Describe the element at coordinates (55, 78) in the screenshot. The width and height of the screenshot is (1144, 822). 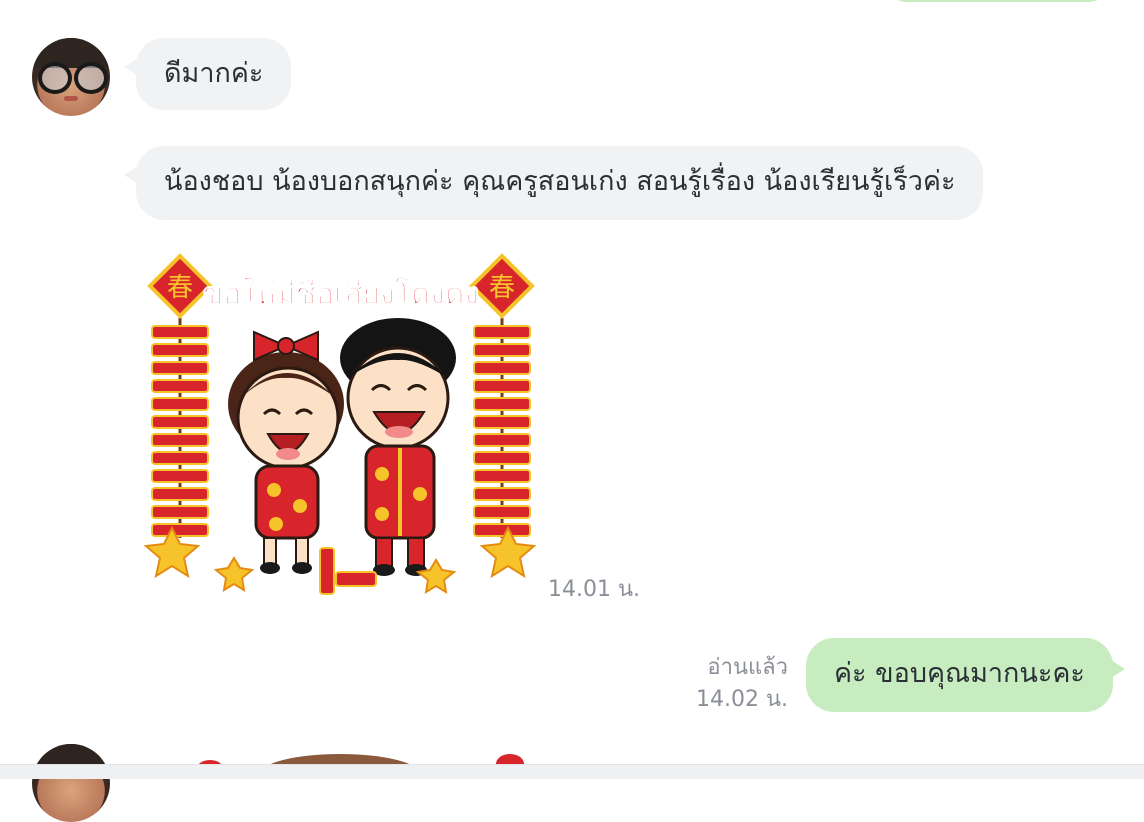
I see `avatar-glasses-left` at that location.